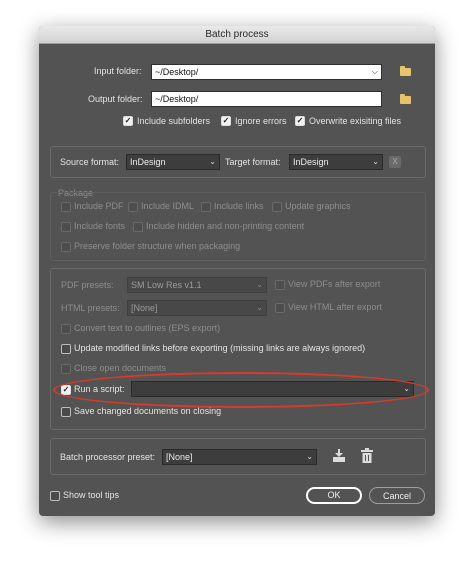 Image resolution: width=474 pixels, height=567 pixels. Describe the element at coordinates (335, 307) in the screenshot. I see `view-html-label: View HTML after export` at that location.